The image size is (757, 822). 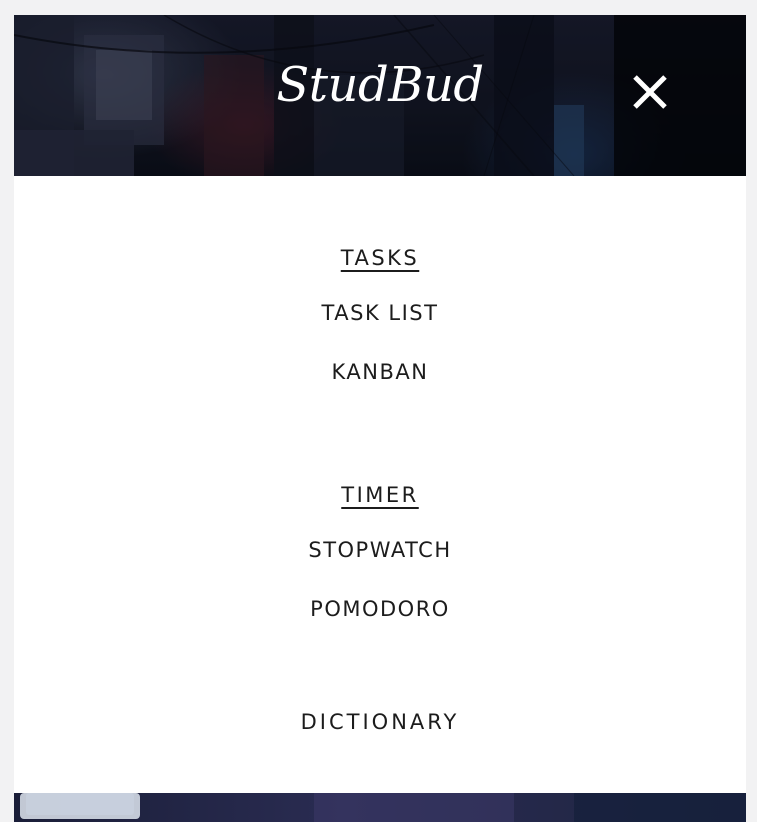 I want to click on close-button, so click(x=651, y=93).